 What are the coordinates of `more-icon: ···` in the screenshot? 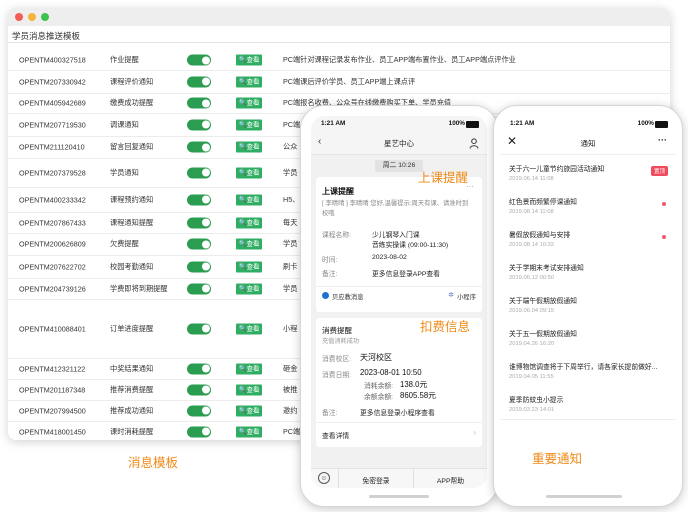 It's located at (662, 140).